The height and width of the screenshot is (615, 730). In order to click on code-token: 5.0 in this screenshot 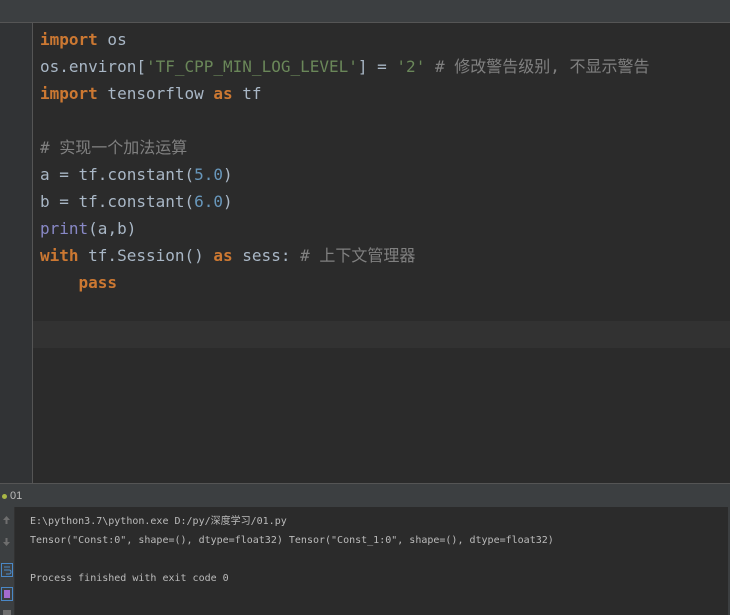, I will do `click(209, 174)`.